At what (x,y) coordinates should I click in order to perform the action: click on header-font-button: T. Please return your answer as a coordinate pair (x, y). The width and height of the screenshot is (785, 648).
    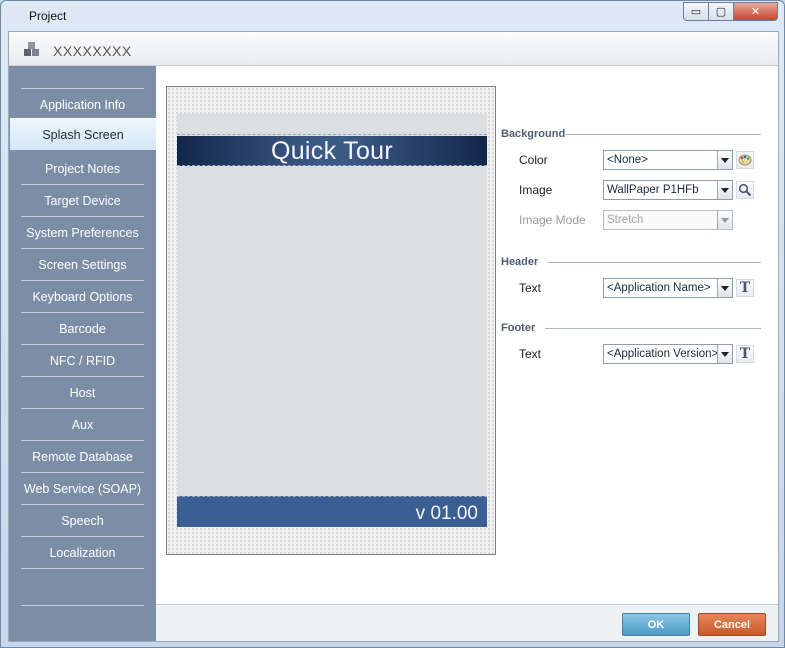
    Looking at the image, I should click on (745, 288).